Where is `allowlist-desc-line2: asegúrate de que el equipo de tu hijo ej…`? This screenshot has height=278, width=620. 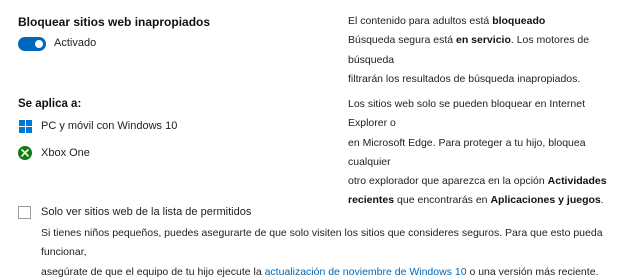 allowlist-desc-line2: asegúrate de que el equipo de tu hijo ej… is located at coordinates (328, 270).